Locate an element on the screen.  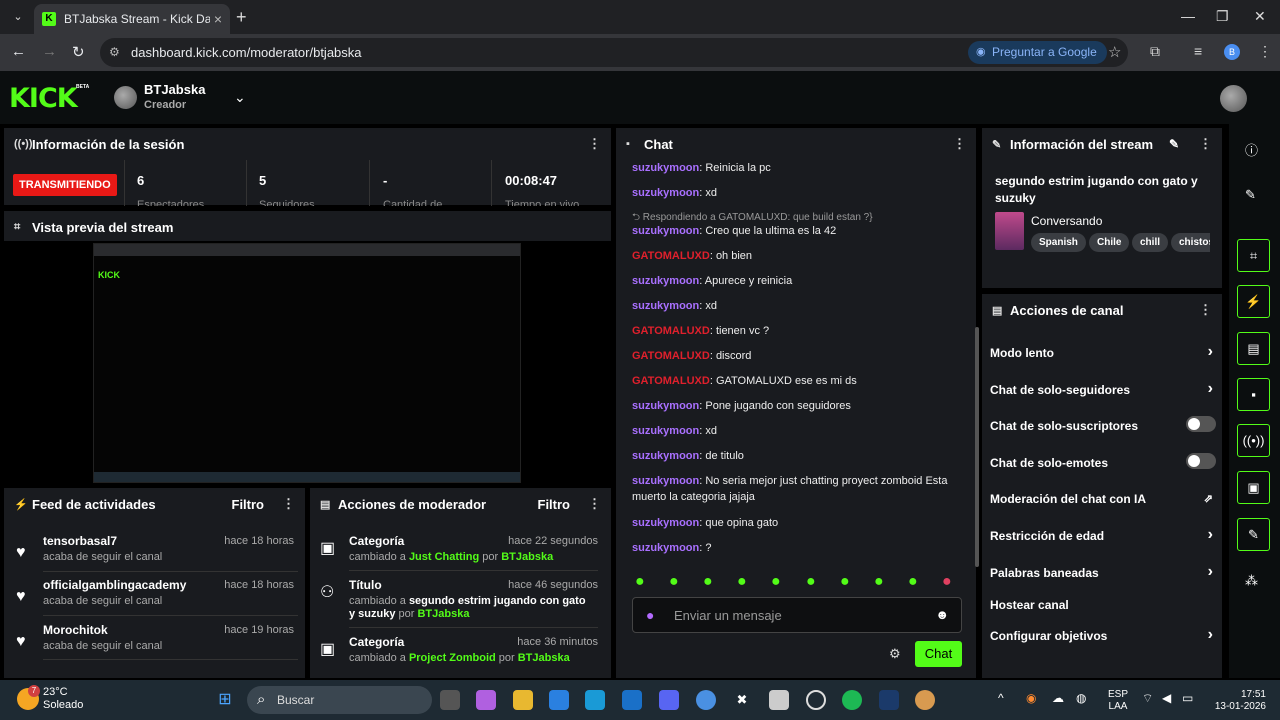
chat-settings-icon: ⚙ is located at coordinates (895, 654).